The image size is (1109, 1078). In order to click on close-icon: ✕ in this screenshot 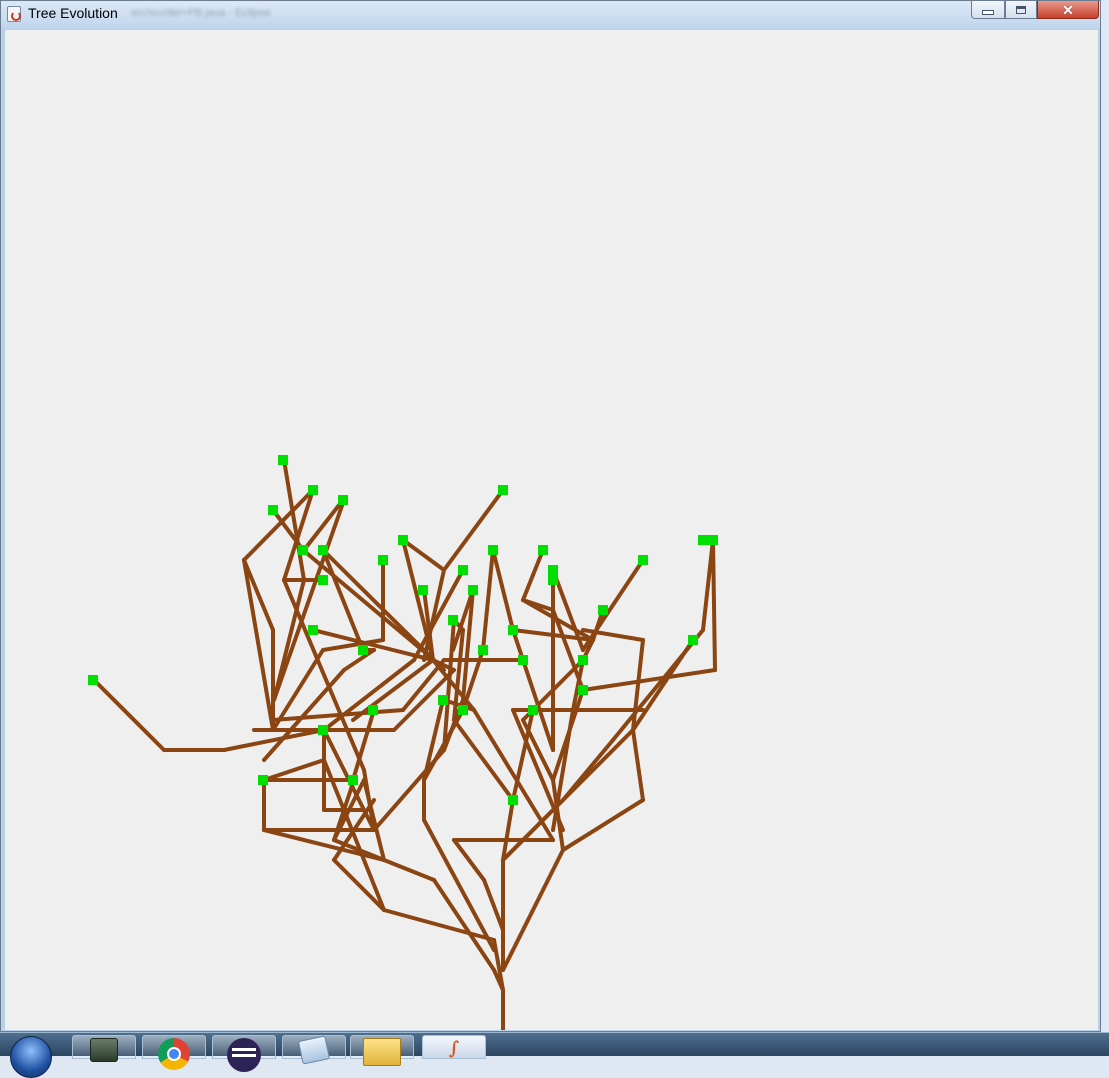, I will do `click(1068, 9)`.